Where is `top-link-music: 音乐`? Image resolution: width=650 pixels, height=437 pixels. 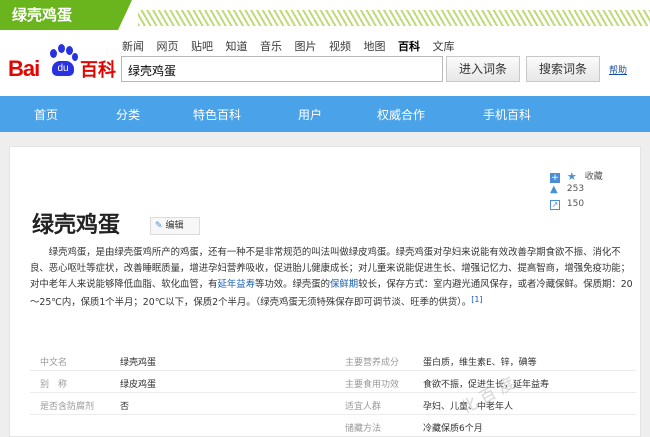
top-link-music: 音乐 is located at coordinates (271, 46).